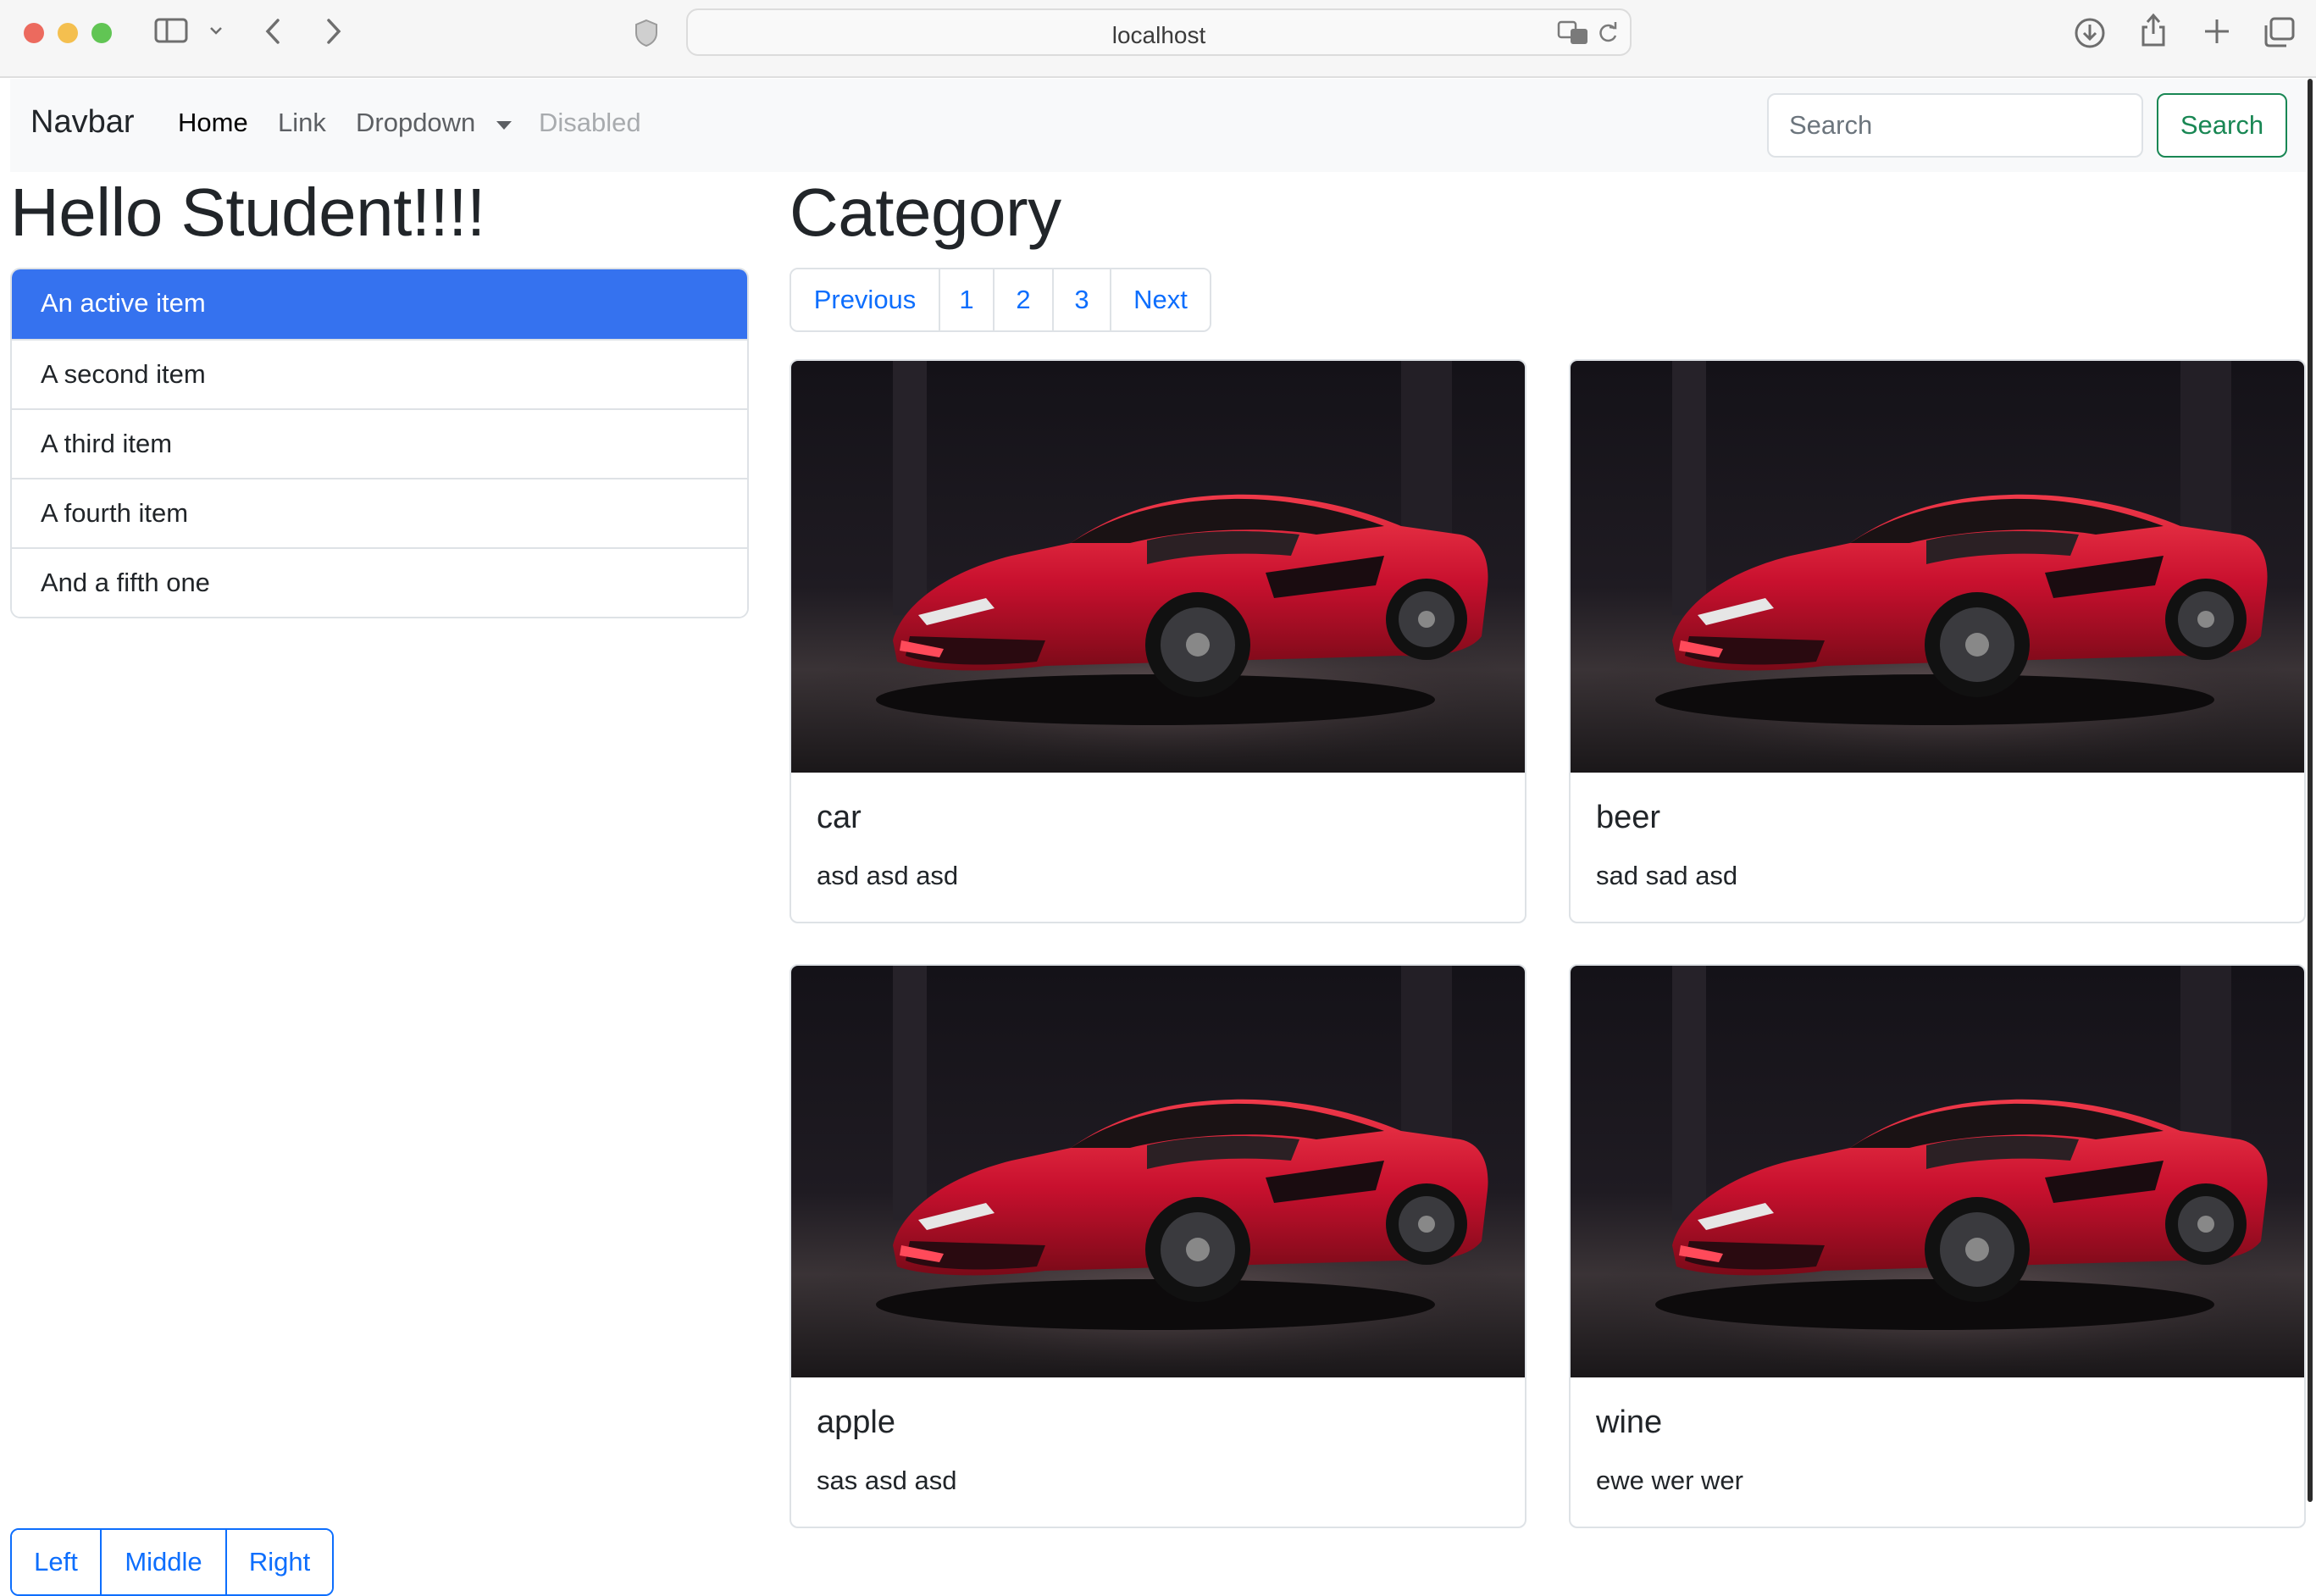 Image resolution: width=2316 pixels, height=1596 pixels. What do you see at coordinates (2090, 35) in the screenshot?
I see `download-icon` at bounding box center [2090, 35].